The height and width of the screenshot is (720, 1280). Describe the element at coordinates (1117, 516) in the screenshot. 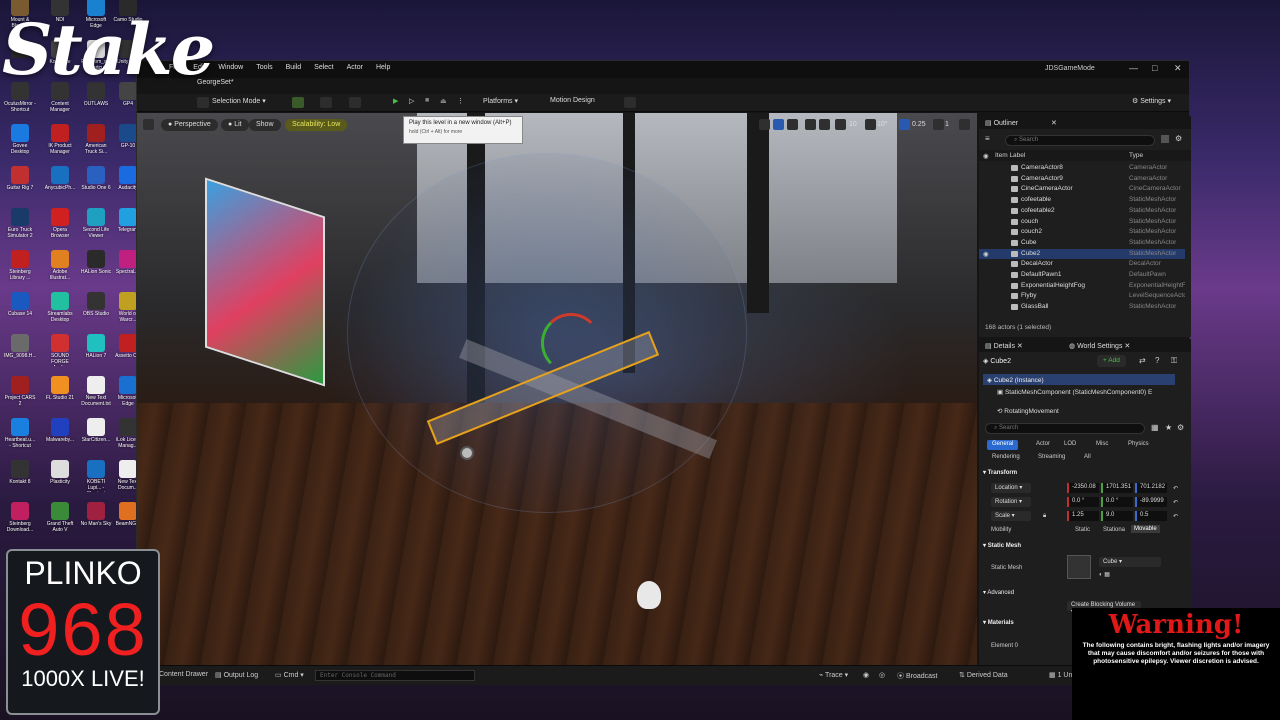

I see `scale-y: 9.0` at that location.